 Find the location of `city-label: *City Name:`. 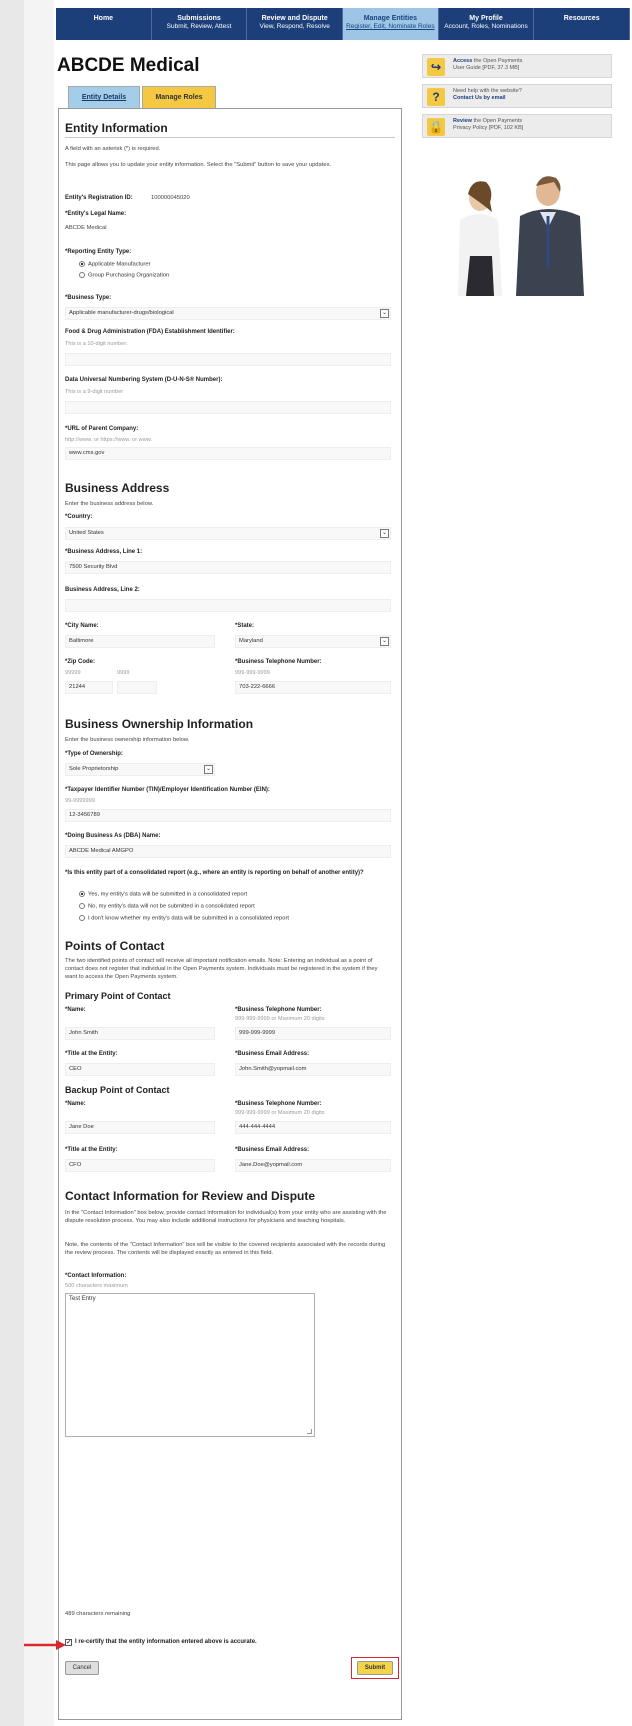

city-label: *City Name: is located at coordinates (82, 626).